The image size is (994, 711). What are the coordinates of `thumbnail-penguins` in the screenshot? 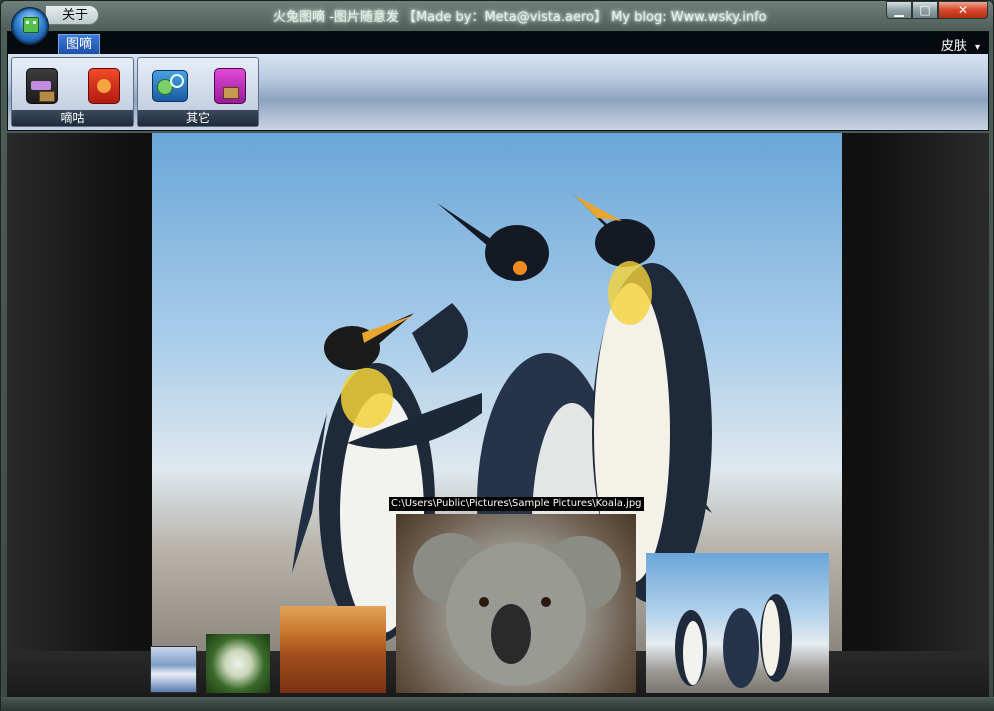 It's located at (737, 623).